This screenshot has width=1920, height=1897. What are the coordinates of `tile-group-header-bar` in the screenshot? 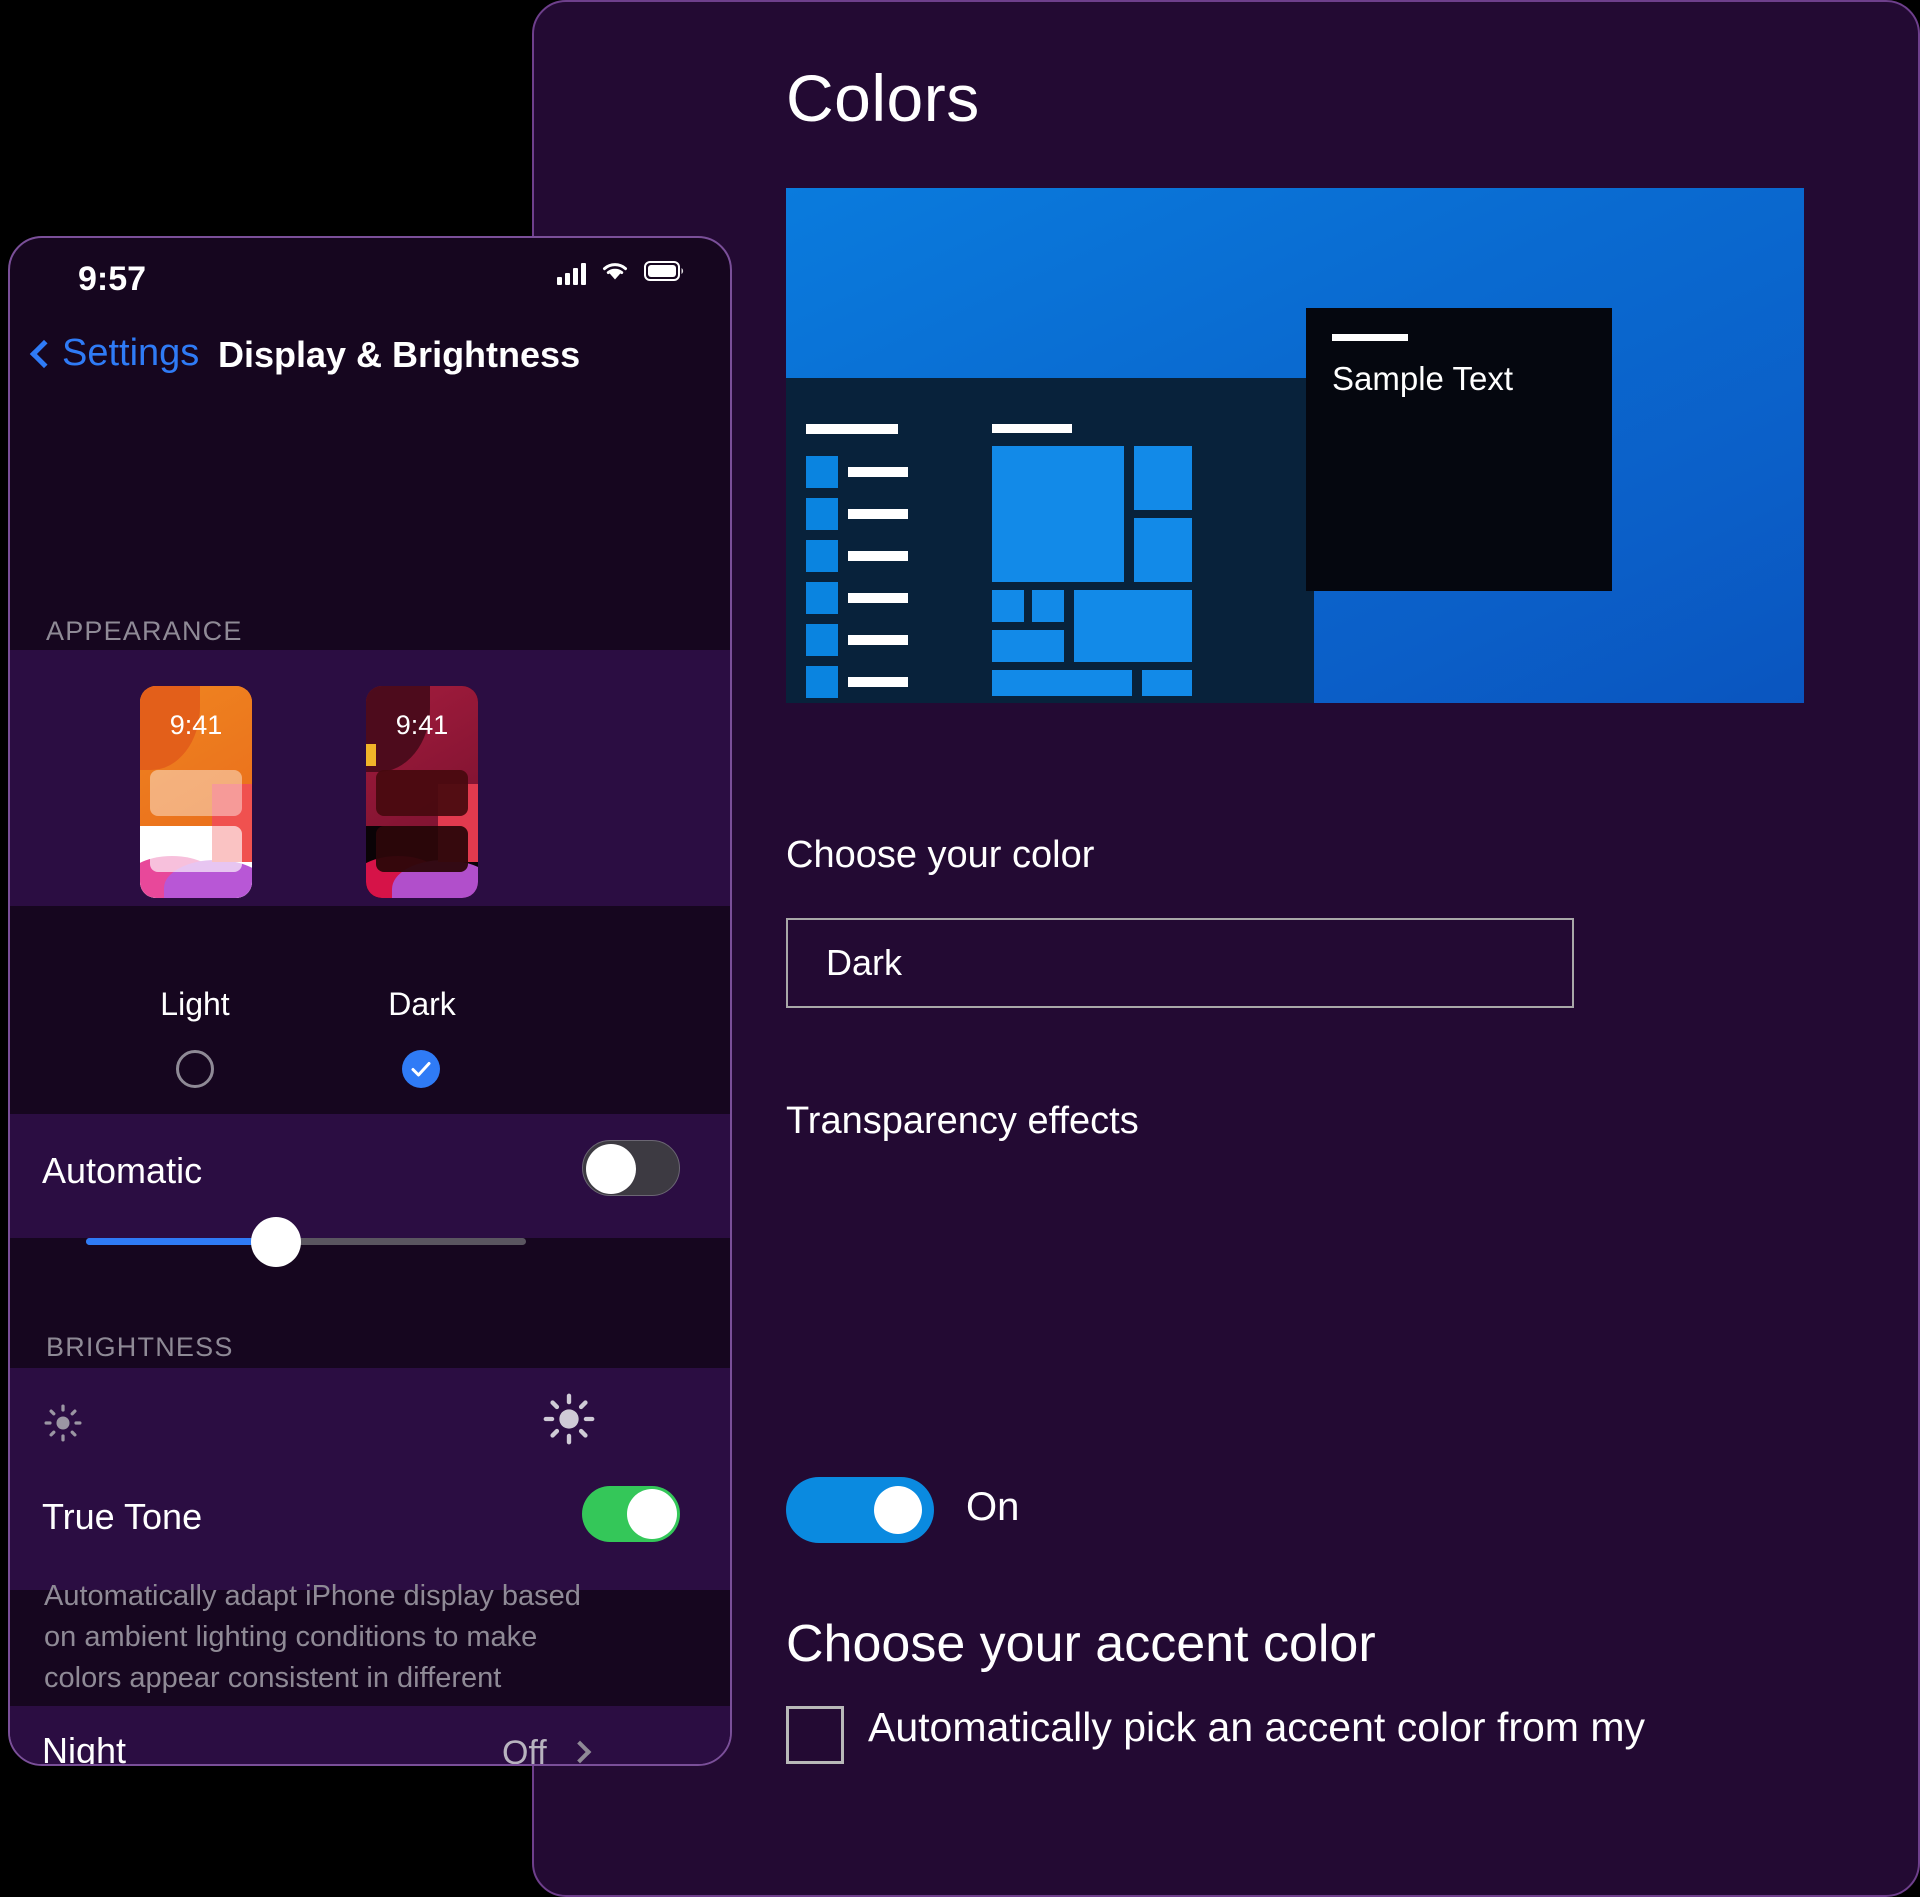 It's located at (1032, 428).